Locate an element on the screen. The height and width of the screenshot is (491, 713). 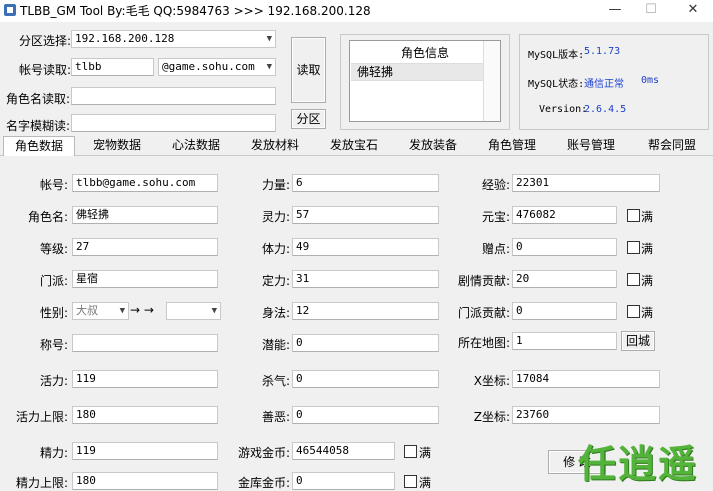
energy-max-field: 180 is located at coordinates (145, 481).